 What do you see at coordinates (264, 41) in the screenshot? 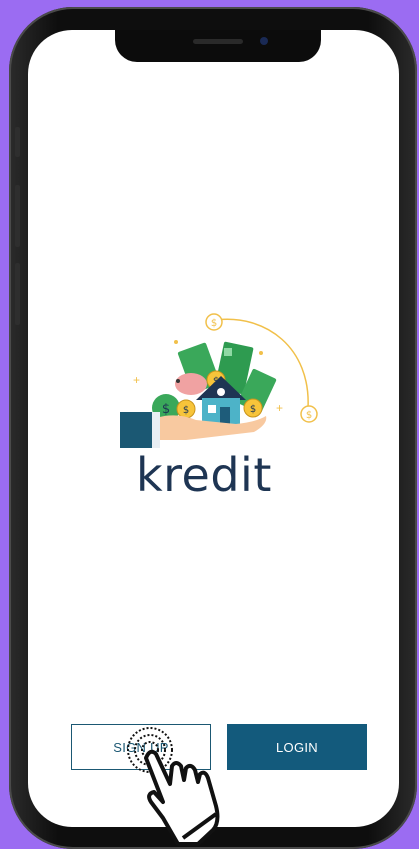
I see `camera-icon` at bounding box center [264, 41].